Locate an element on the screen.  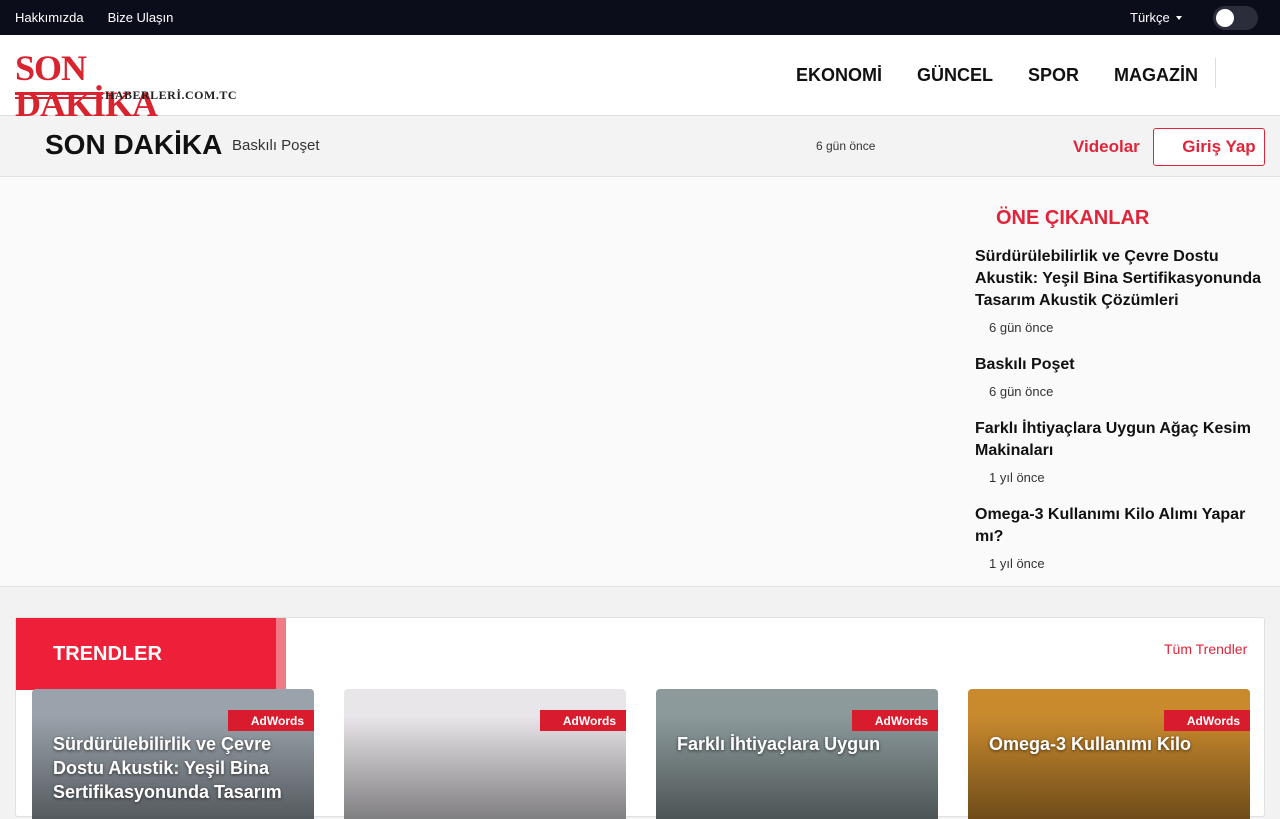
caret-down-icon is located at coordinates (1178, 17).